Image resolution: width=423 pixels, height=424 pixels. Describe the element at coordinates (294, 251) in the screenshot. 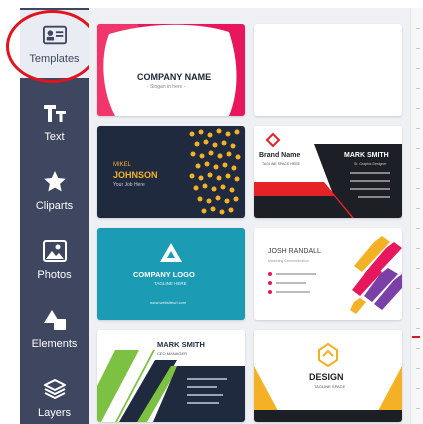

I see `card-name: JOSH RANDALL` at that location.